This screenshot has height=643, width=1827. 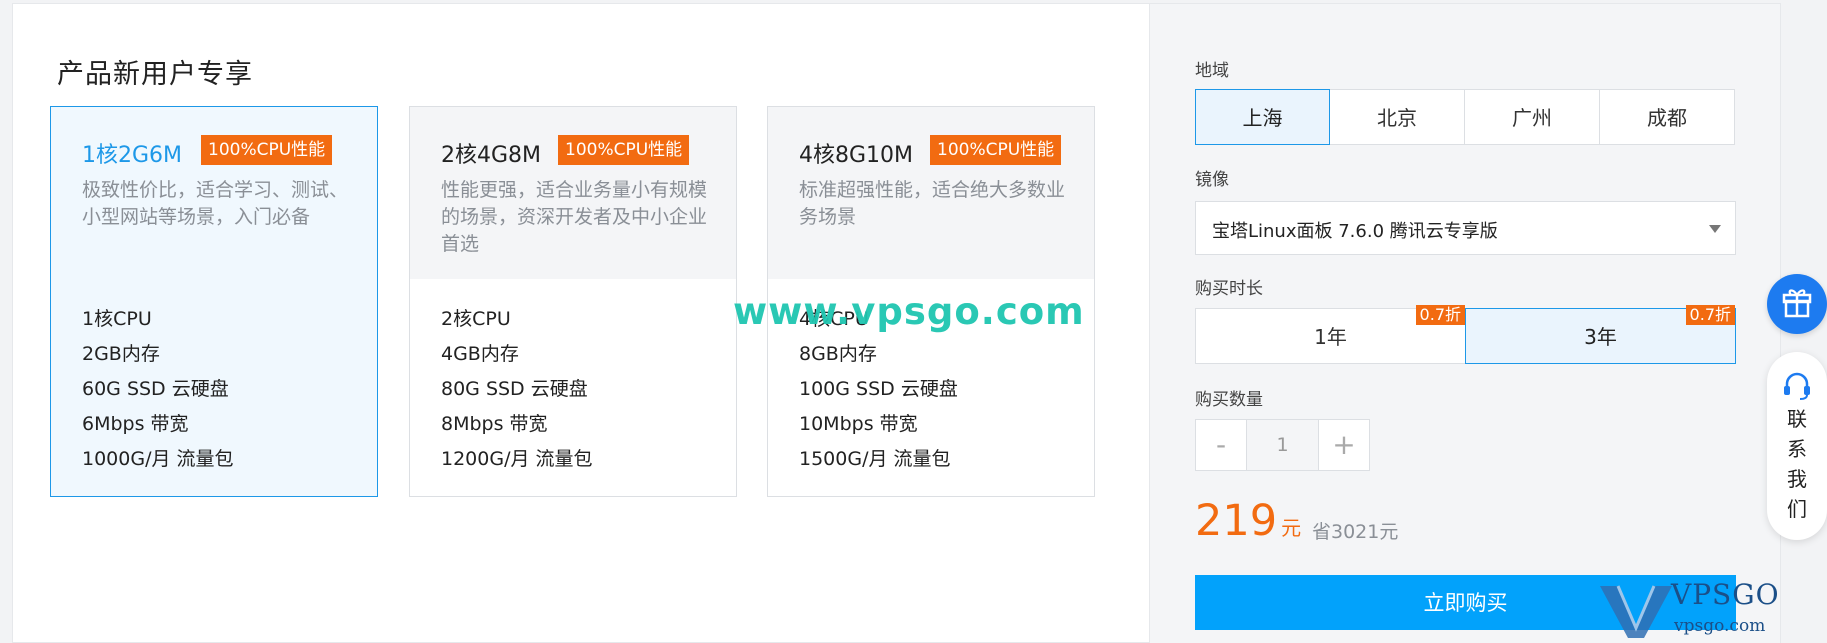 I want to click on quantity-input, so click(x=1282, y=445).